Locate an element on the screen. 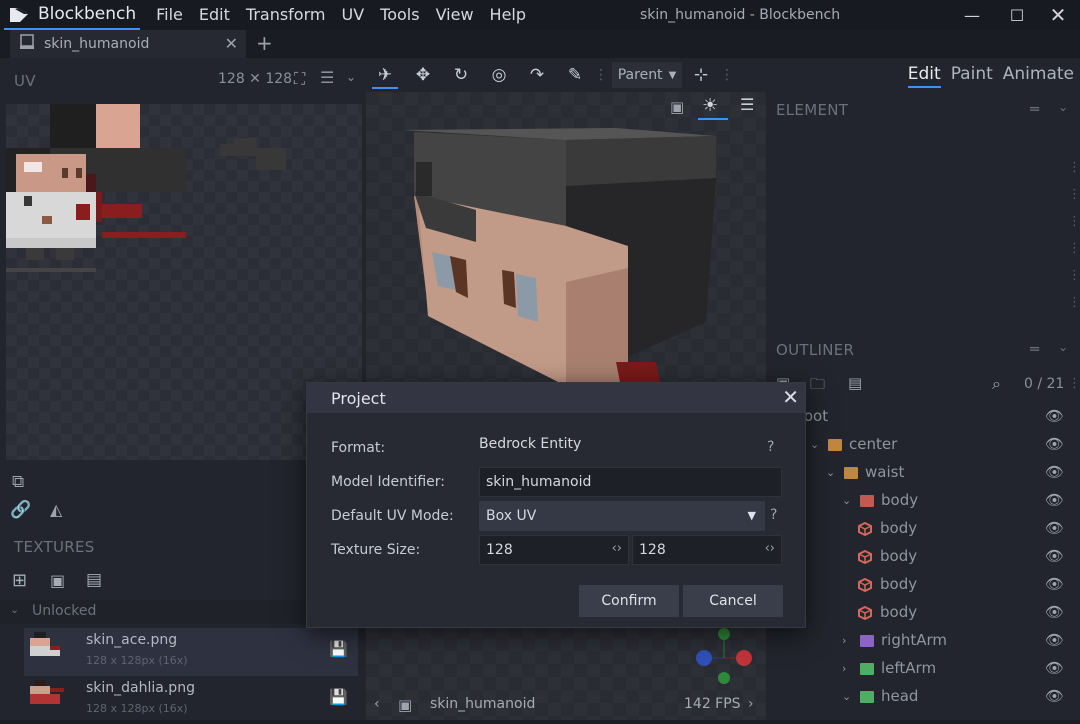 This screenshot has height=724, width=1080. pivot-mode-select: Parent ▼ is located at coordinates (647, 75).